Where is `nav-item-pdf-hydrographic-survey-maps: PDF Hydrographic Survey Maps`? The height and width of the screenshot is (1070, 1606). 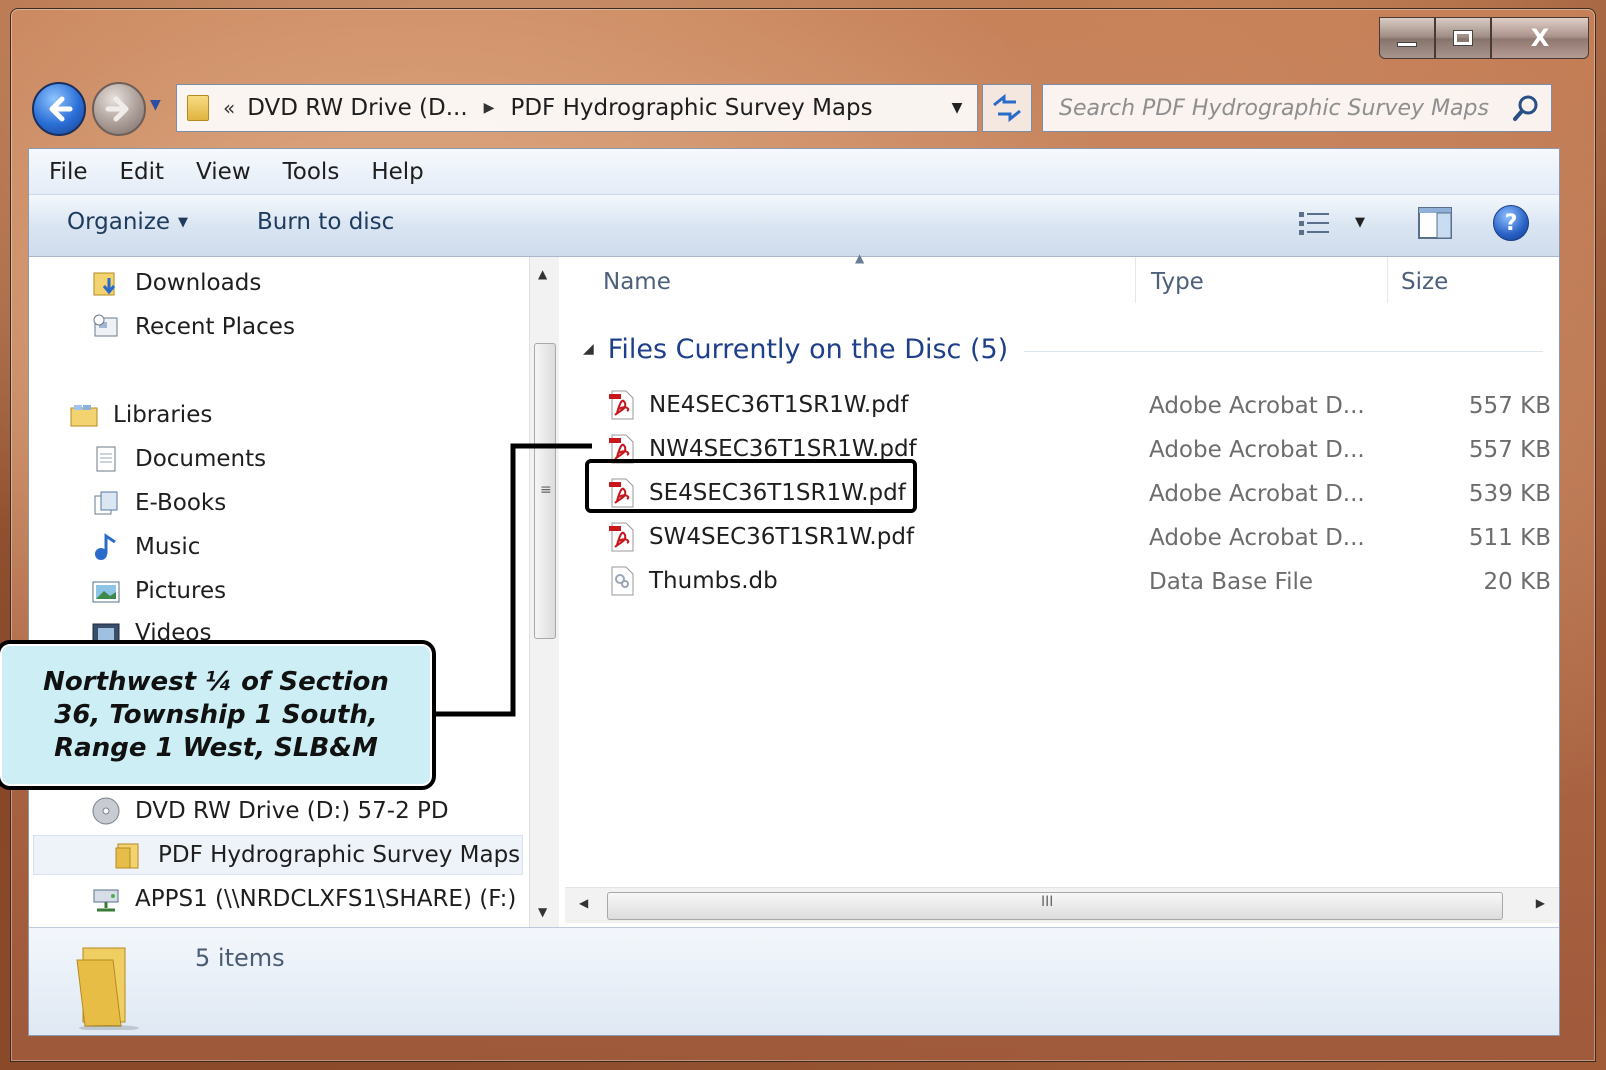
nav-item-pdf-hydrographic-survey-maps: PDF Hydrographic Survey Maps is located at coordinates (278, 855).